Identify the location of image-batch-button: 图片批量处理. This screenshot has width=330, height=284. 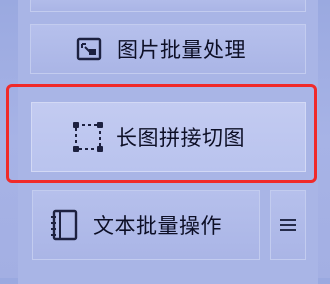
(168, 49).